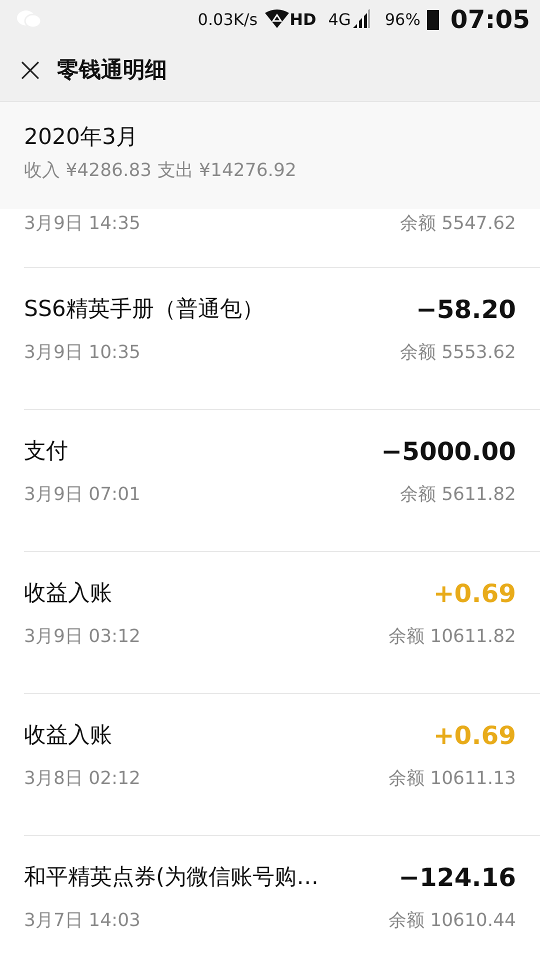  I want to click on network-type: 4G, so click(339, 19).